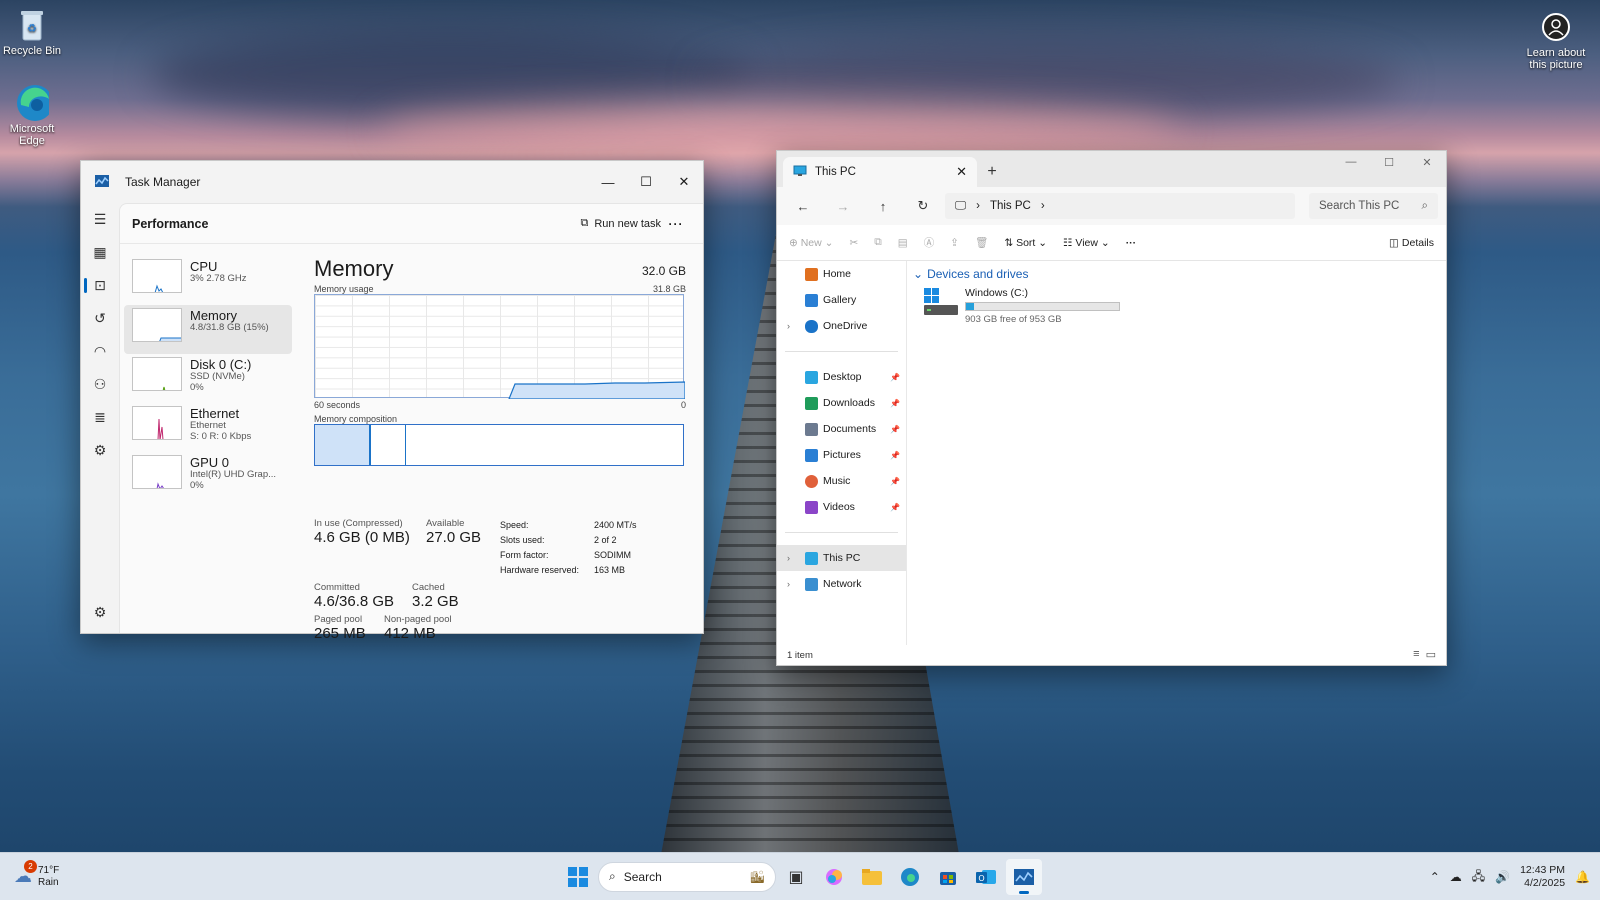 The height and width of the screenshot is (900, 1600). I want to click on run-new-task-label: Run new task, so click(627, 223).